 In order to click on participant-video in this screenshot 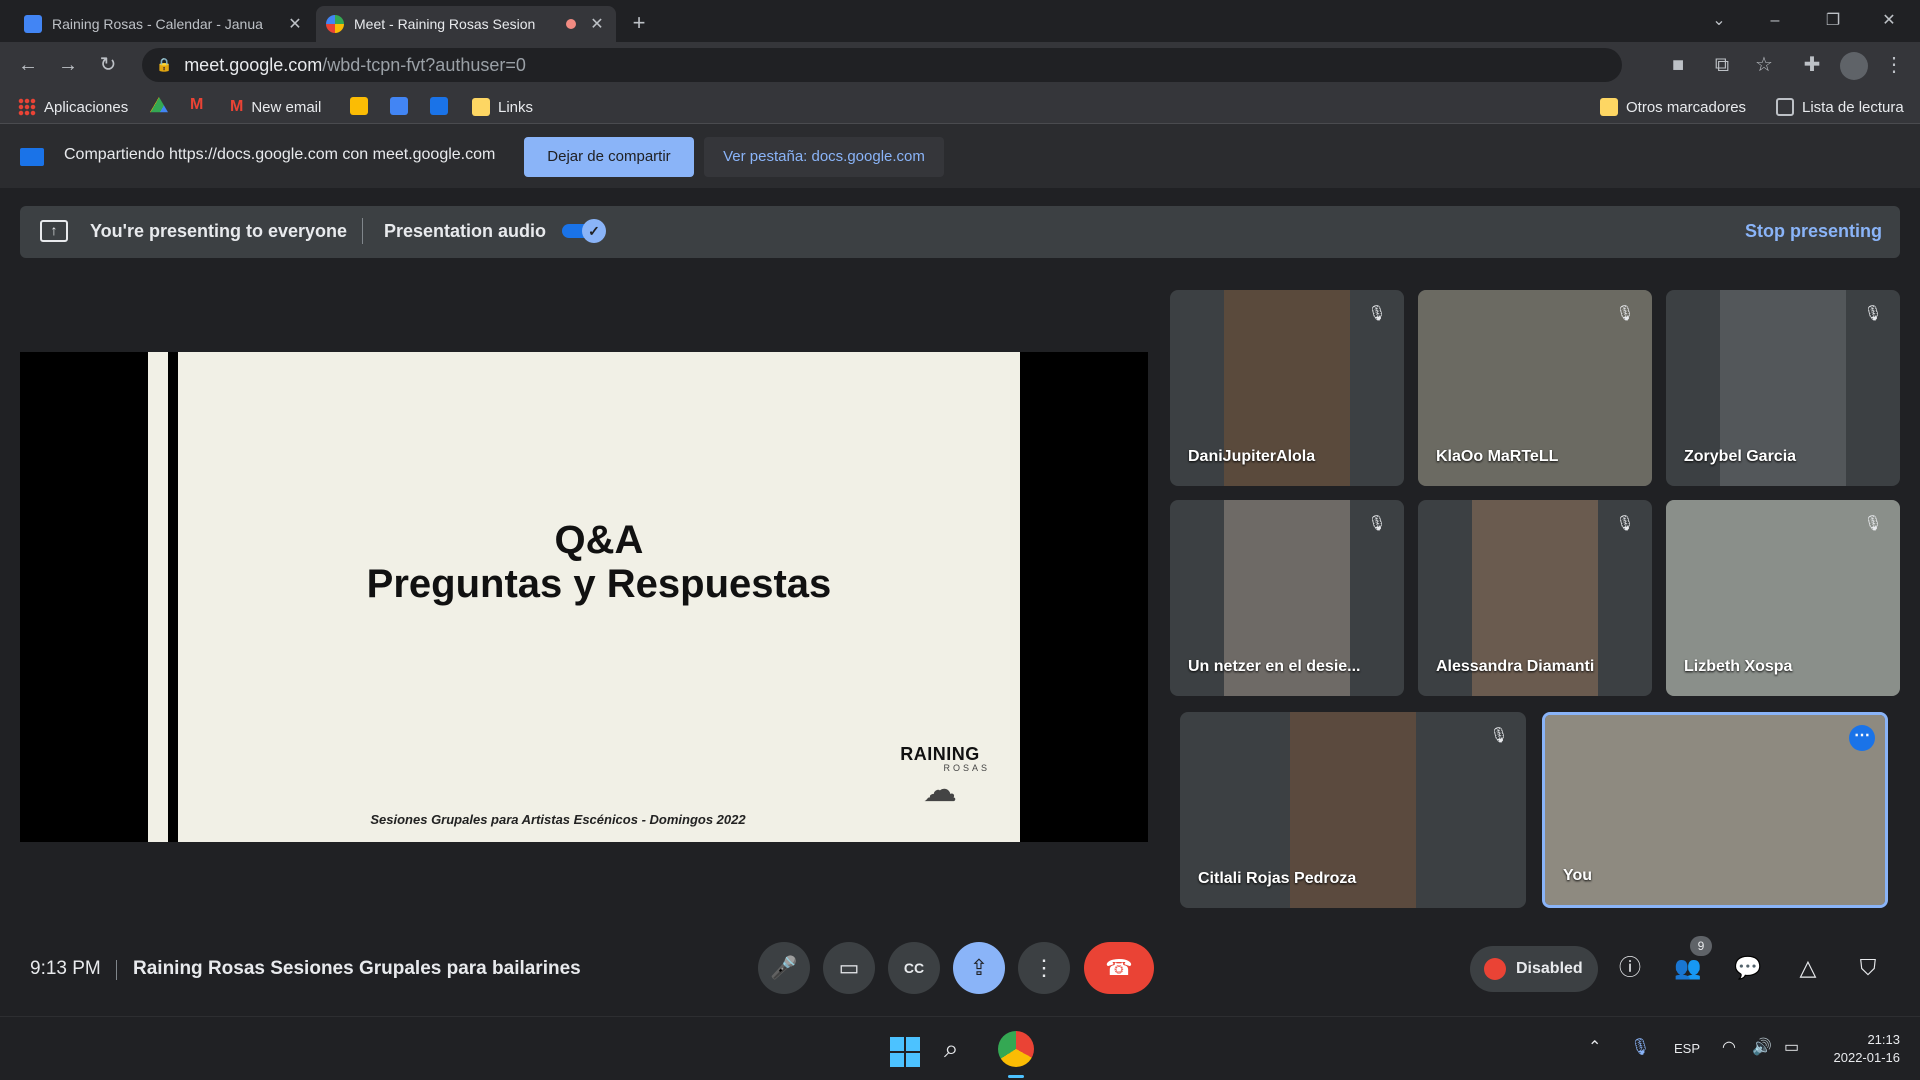, I will do `click(1715, 810)`.